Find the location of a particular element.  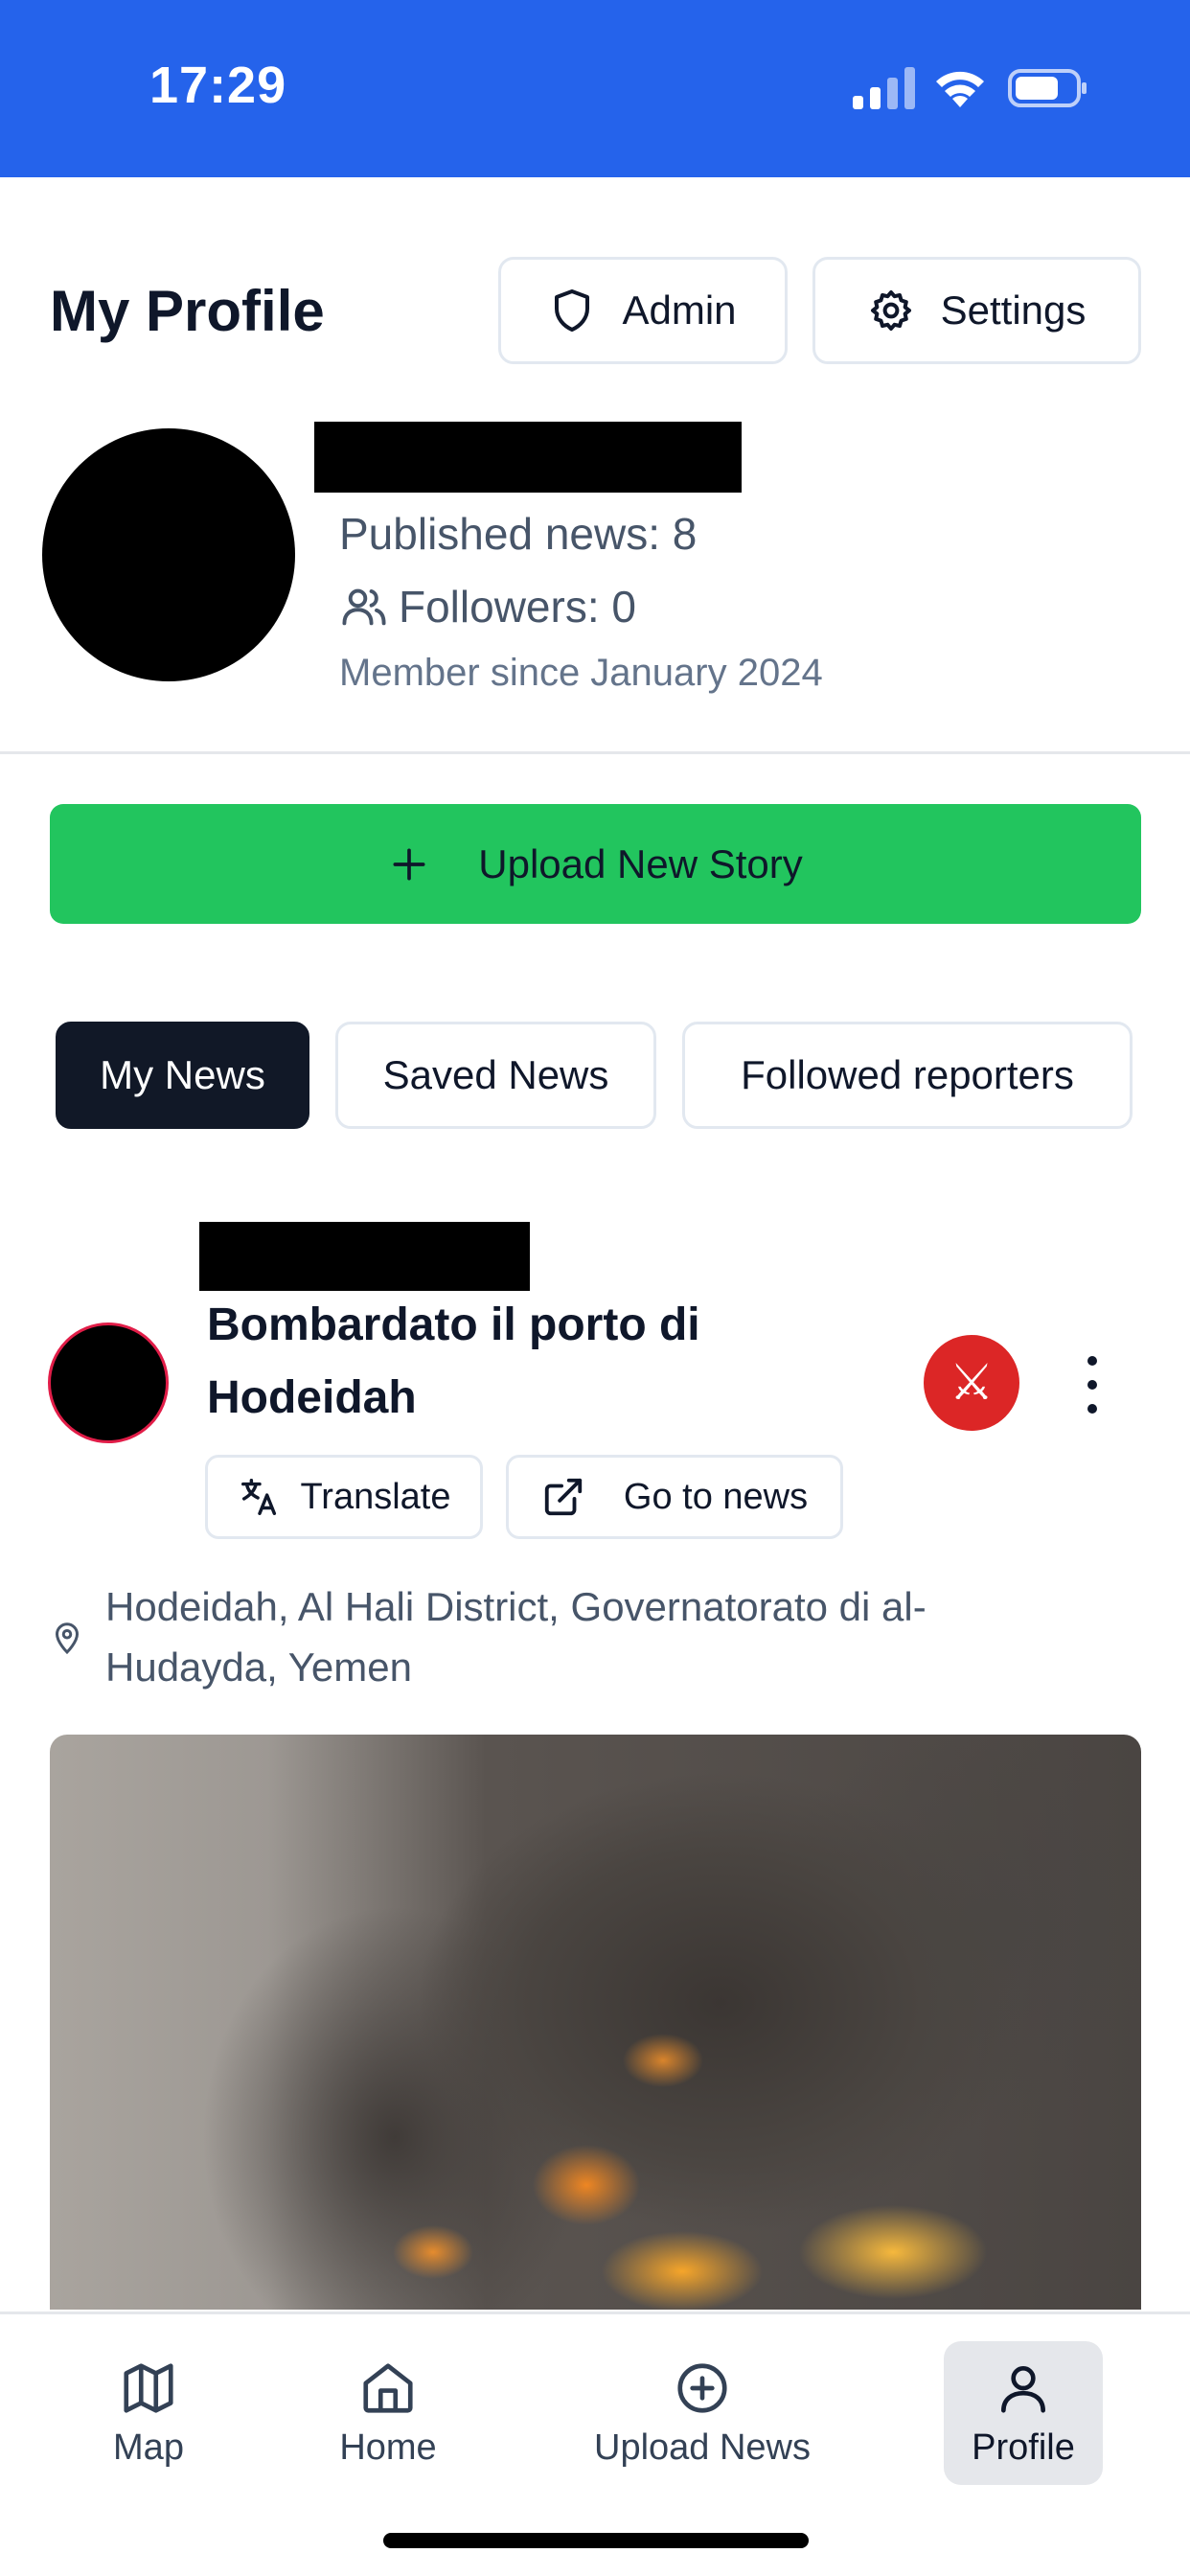

signal-icon is located at coordinates (884, 88).